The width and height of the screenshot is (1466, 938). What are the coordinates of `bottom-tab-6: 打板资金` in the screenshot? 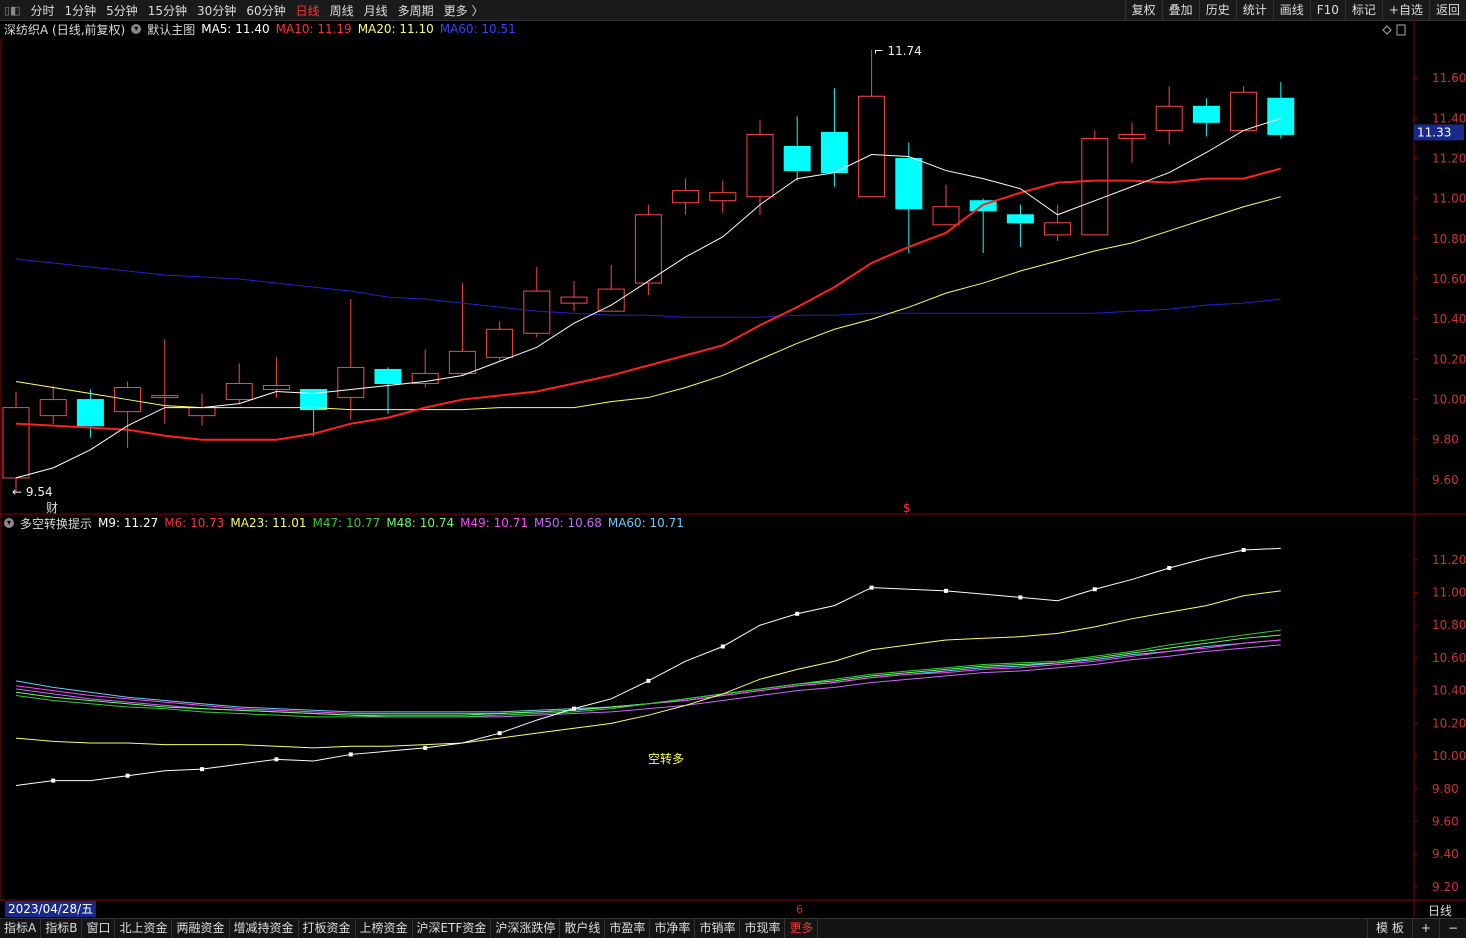 It's located at (327, 928).